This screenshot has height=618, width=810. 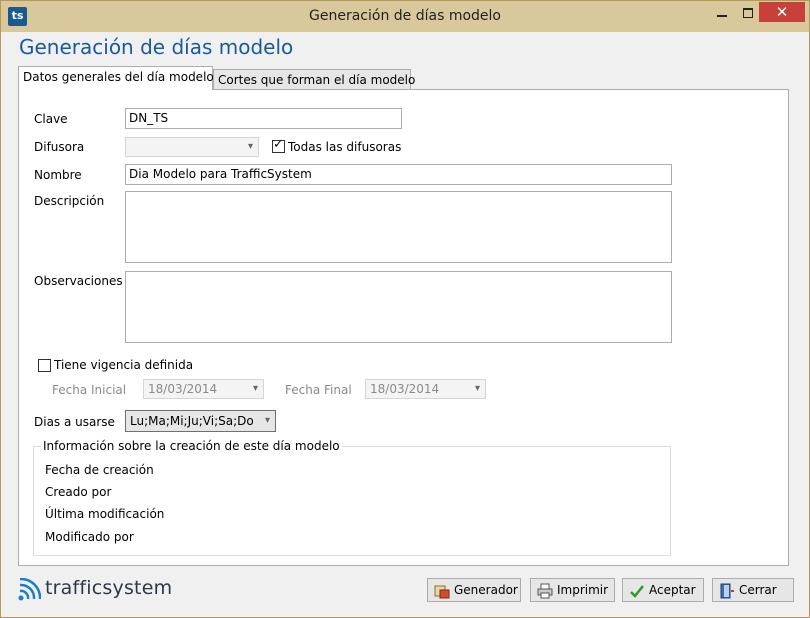 I want to click on cerrar-button: Cerrar, so click(x=753, y=590).